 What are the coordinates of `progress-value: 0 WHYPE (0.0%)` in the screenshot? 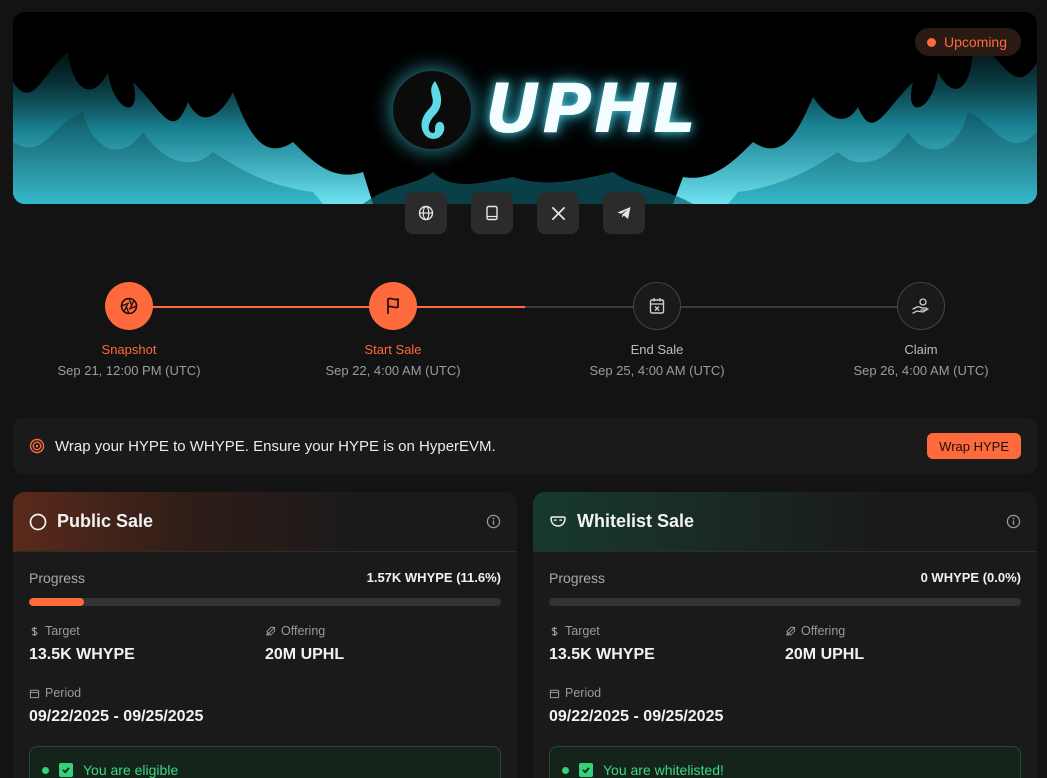 It's located at (970, 577).